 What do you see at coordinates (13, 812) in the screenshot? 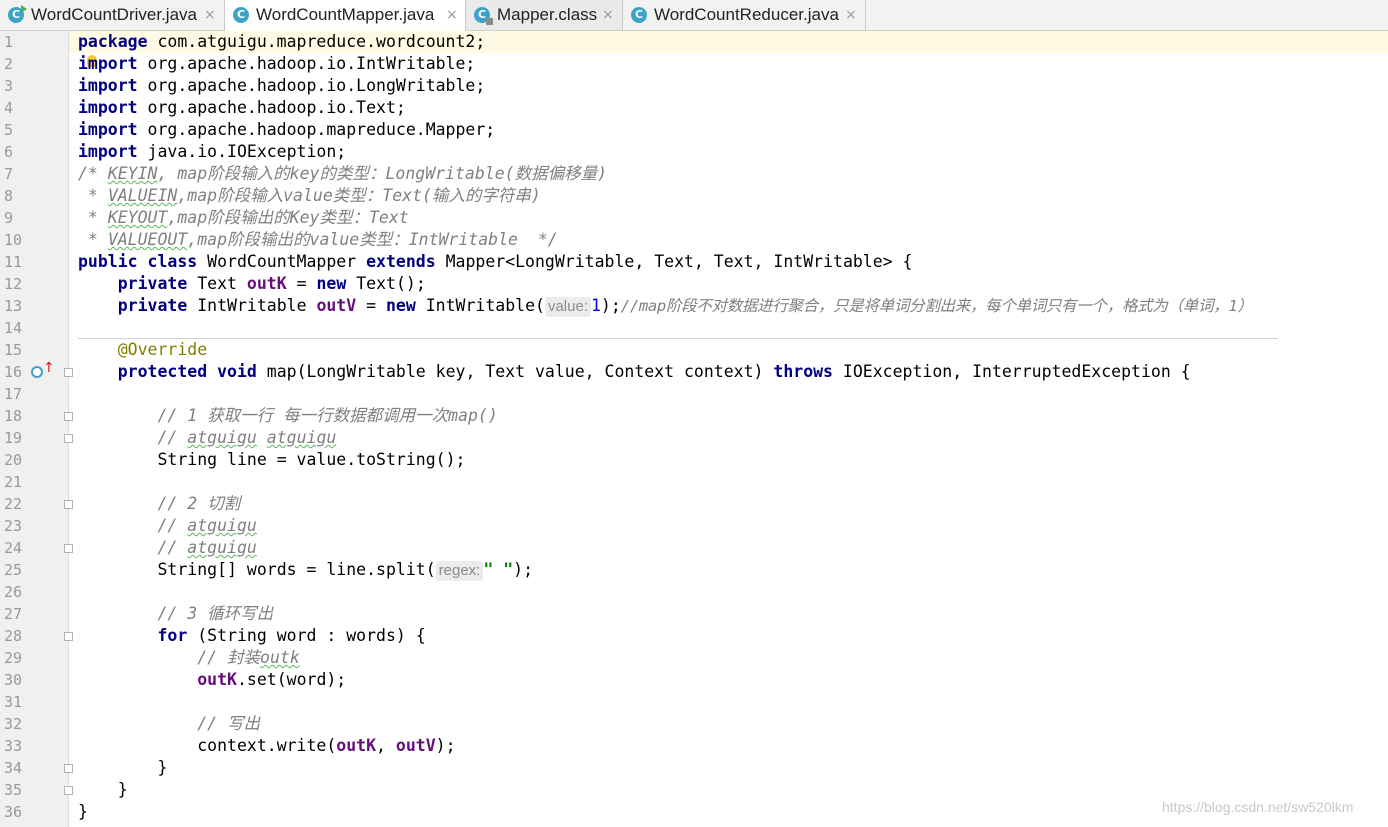
I see `line-number: 36` at bounding box center [13, 812].